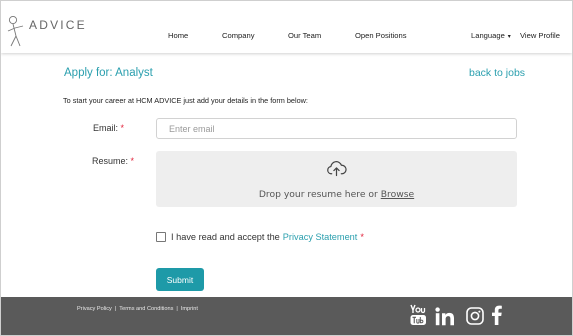 This screenshot has height=336, width=573. Describe the element at coordinates (445, 316) in the screenshot. I see `linkedin-icon` at that location.